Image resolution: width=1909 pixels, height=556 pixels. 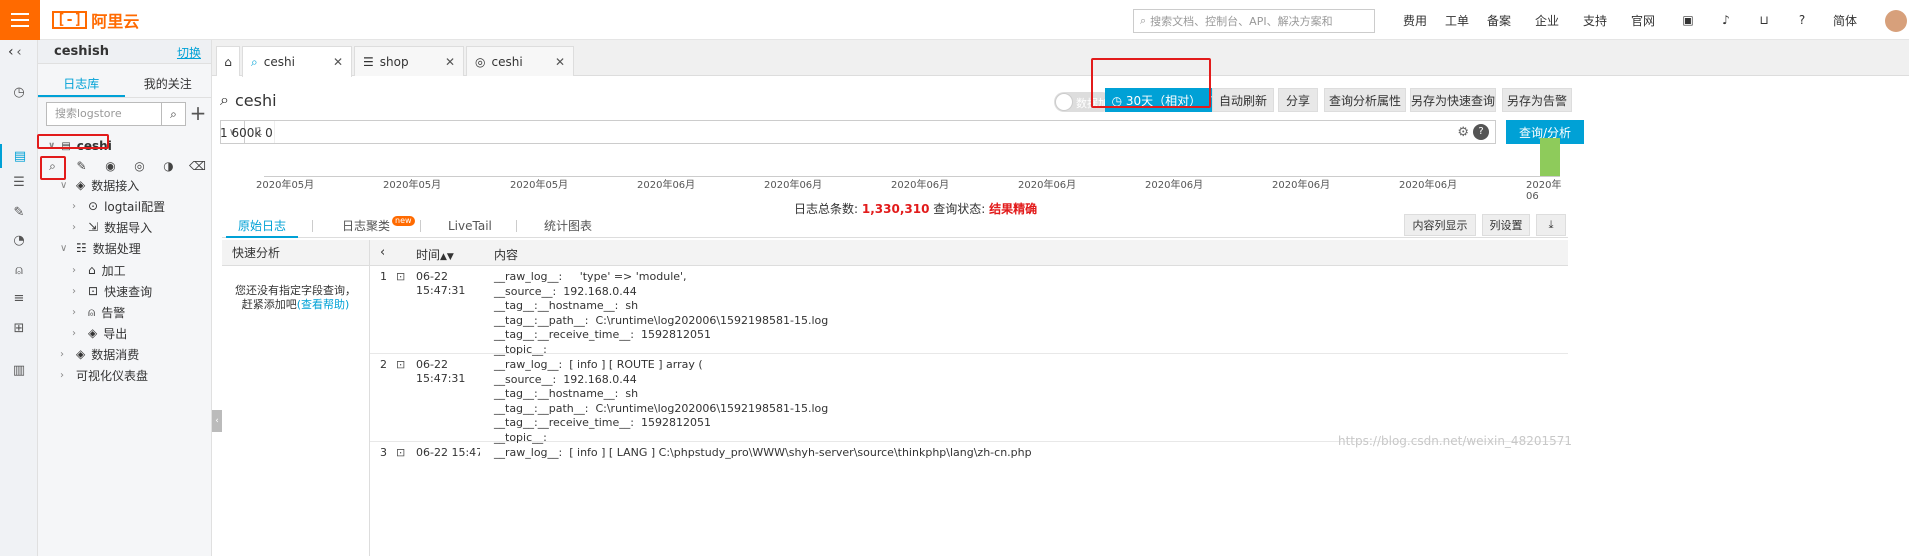 I want to click on gauge-icon: ◑, so click(x=168, y=166).